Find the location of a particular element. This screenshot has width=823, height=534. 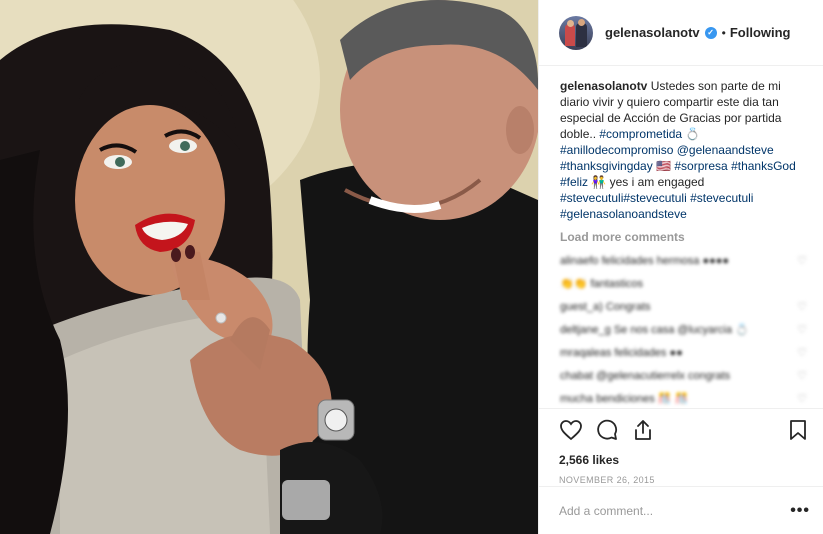

likes-count: 2,566 likes is located at coordinates (684, 460).